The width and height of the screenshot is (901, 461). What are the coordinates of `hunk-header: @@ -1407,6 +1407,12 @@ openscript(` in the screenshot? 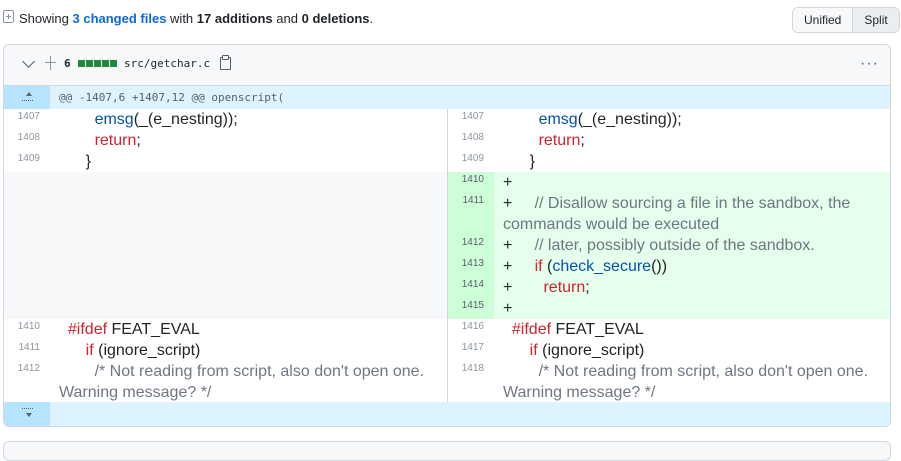 It's located at (447, 97).